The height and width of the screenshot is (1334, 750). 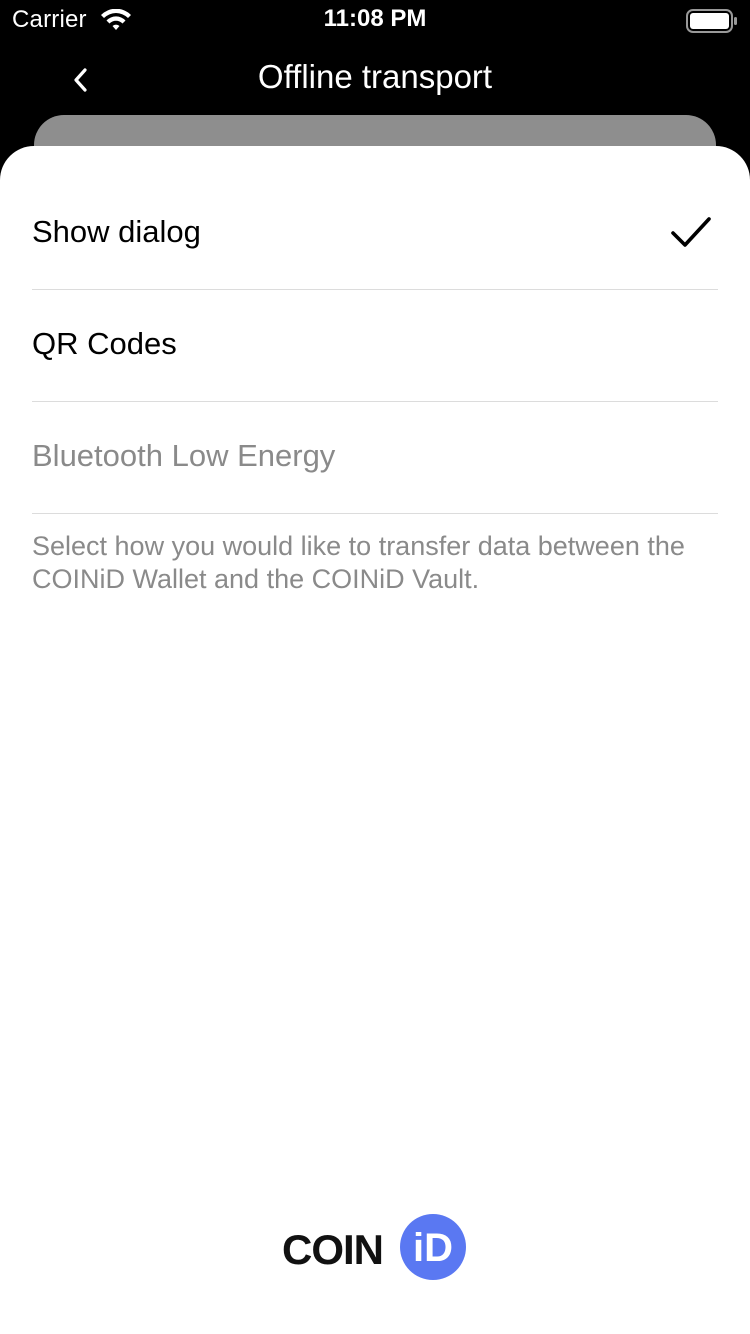 I want to click on checkmark-icon, so click(x=691, y=232).